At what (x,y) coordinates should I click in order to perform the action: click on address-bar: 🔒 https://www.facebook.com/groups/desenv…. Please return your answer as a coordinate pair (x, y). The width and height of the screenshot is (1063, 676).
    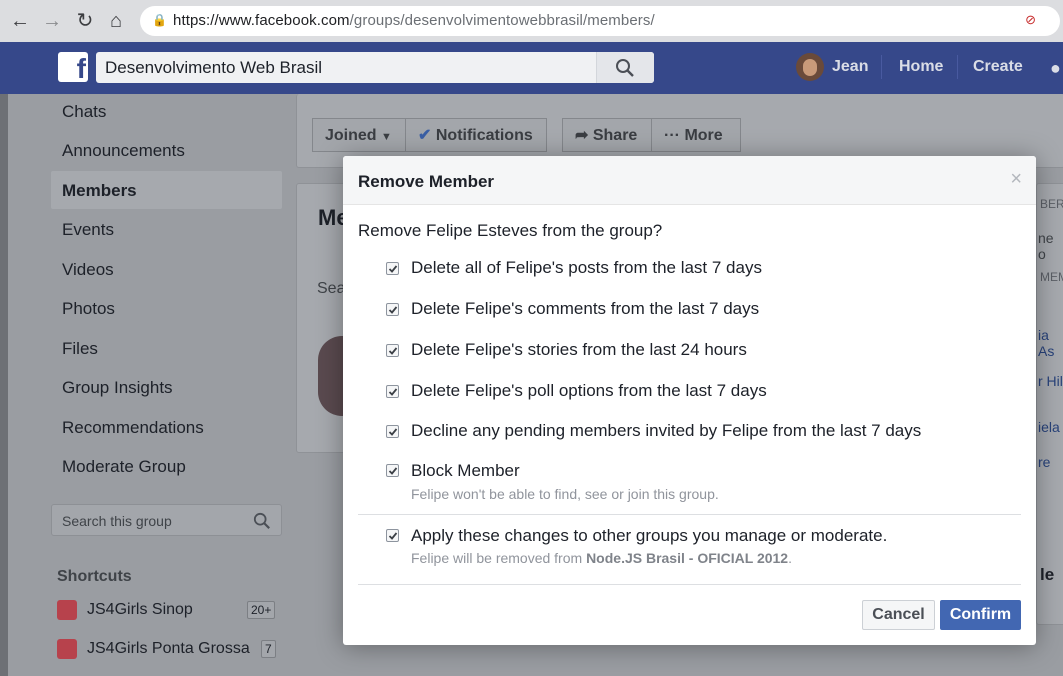
    Looking at the image, I should click on (600, 21).